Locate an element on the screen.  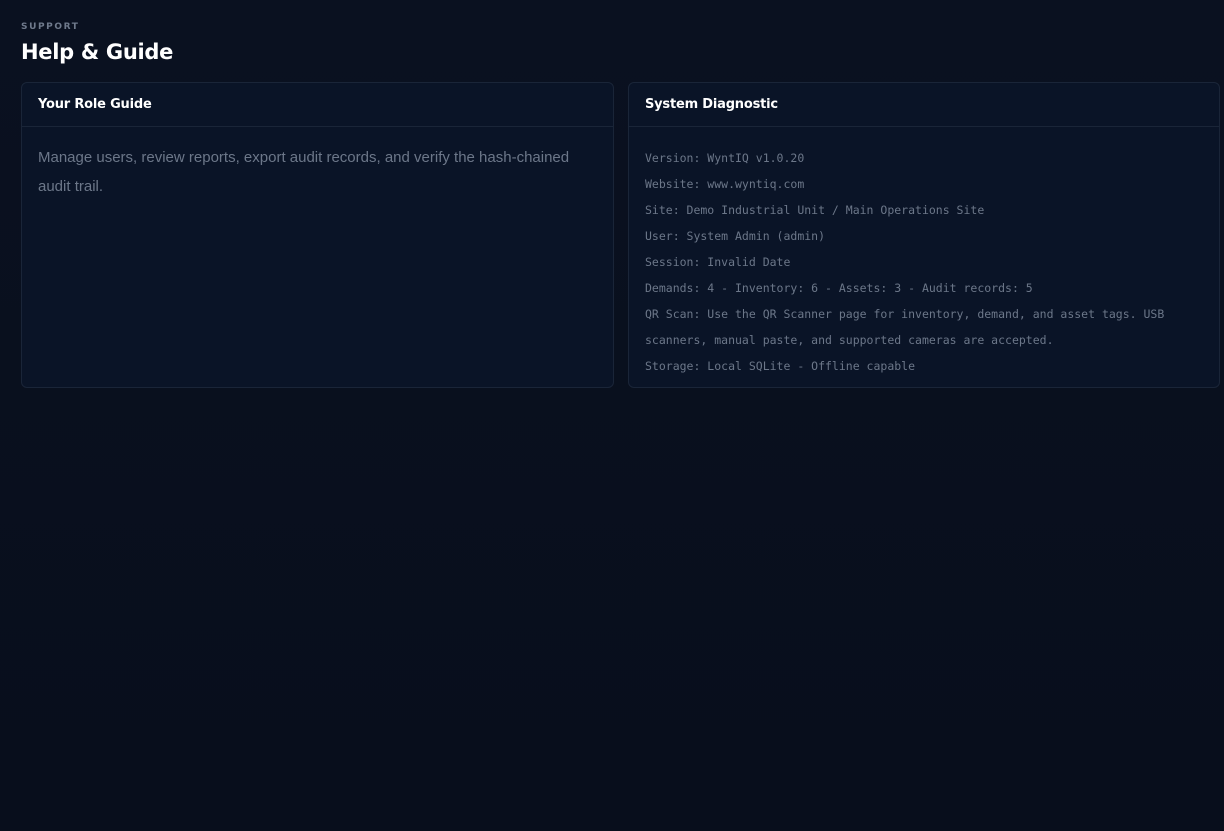
diagnostic-version: Version: WyntIQ v1.0.20 is located at coordinates (725, 158).